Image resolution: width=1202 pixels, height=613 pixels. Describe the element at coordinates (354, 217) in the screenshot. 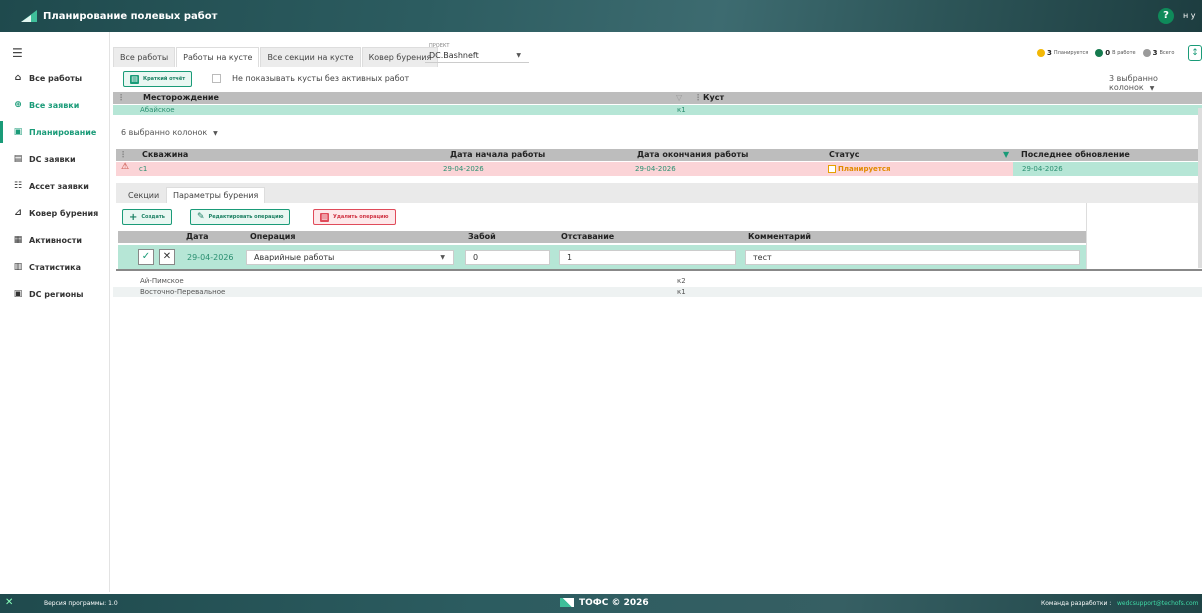

I see `delete-operation-button: ▥ Удалить операцию` at that location.